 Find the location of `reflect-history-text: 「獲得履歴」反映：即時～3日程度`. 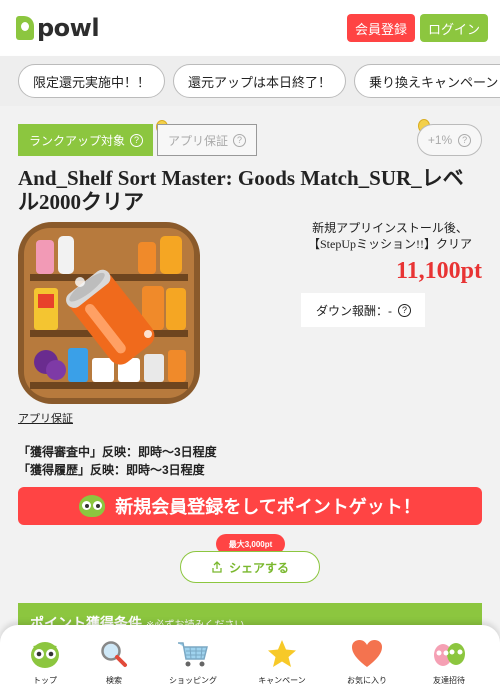

reflect-history-text: 「獲得履歴」反映：即時～3日程度 is located at coordinates (111, 470).